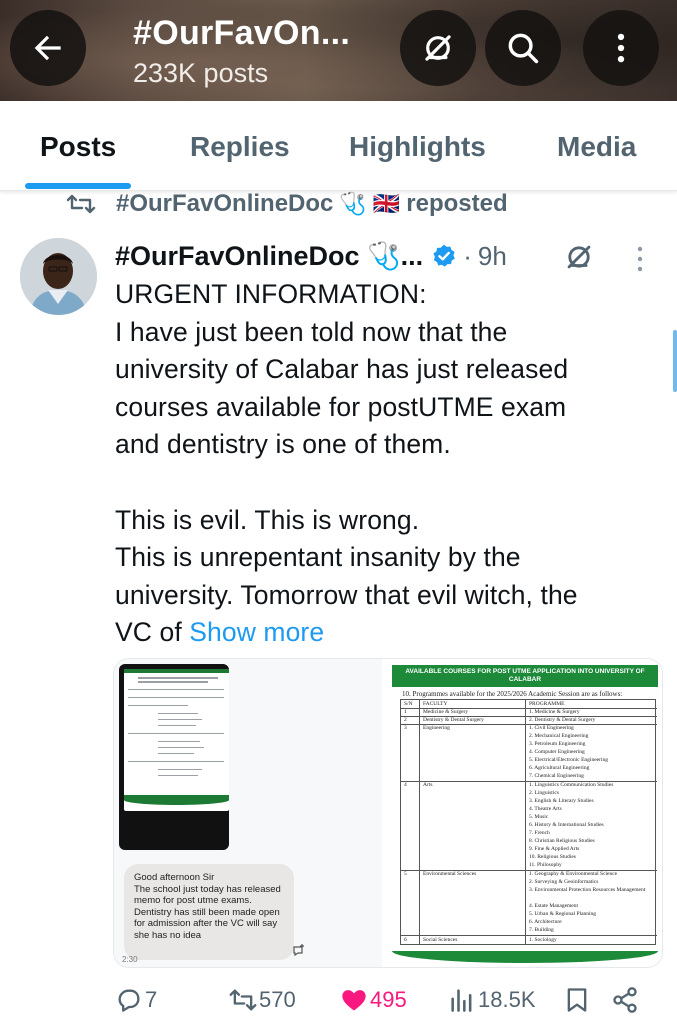 The height and width of the screenshot is (1024, 677). I want to click on heart-icon, so click(354, 1000).